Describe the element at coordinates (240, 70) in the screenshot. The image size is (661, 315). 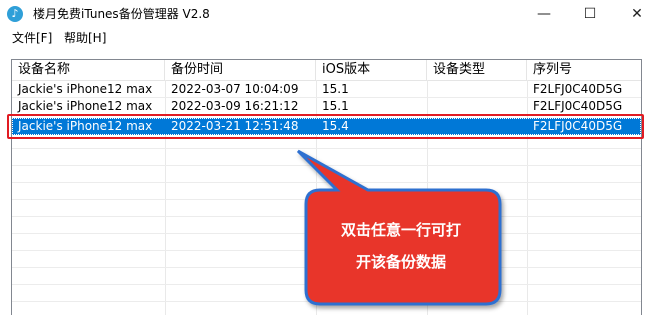
I see `column-header-backup-time: 备份时间` at that location.